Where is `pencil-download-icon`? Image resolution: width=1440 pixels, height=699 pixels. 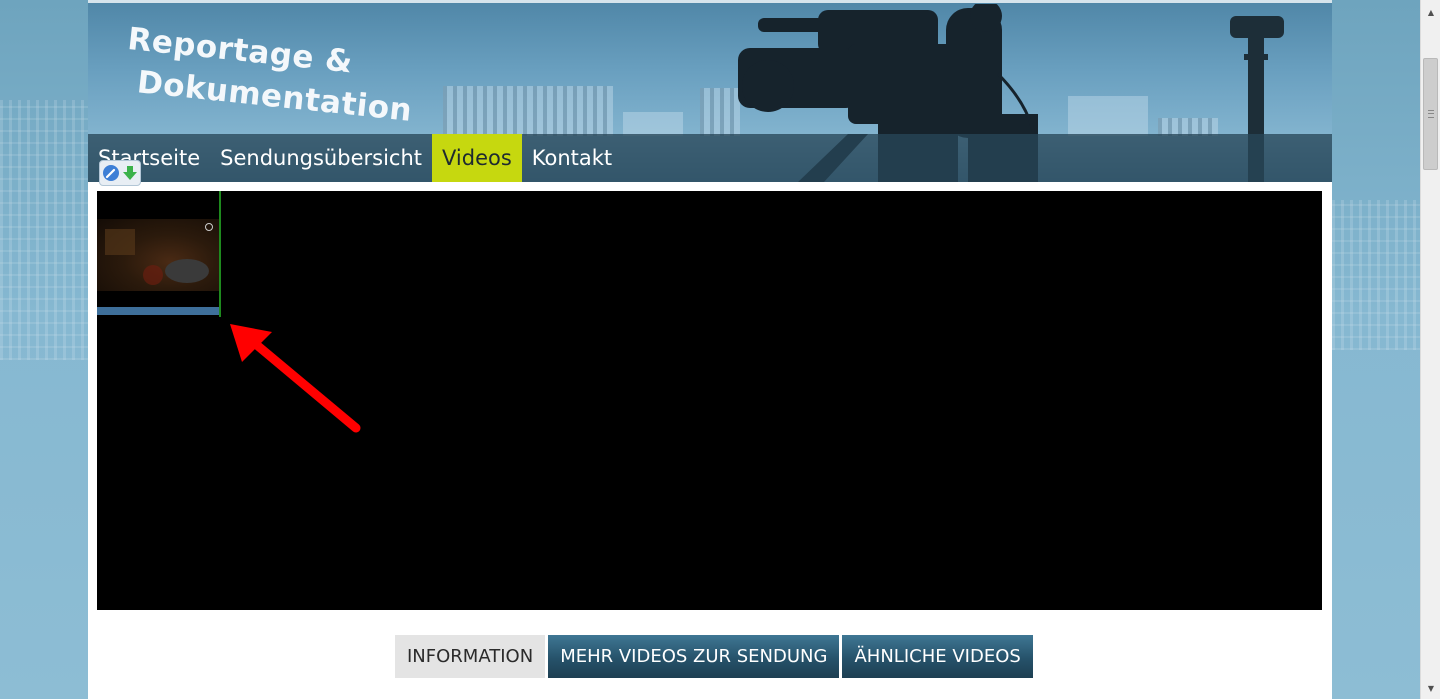
pencil-download-icon is located at coordinates (120, 173).